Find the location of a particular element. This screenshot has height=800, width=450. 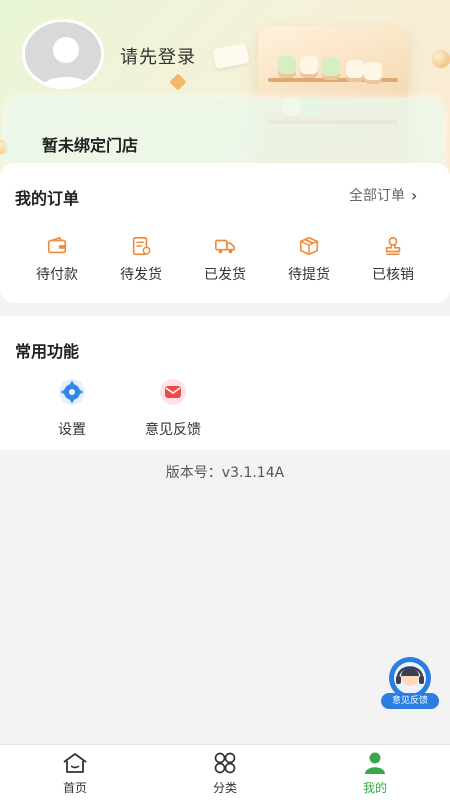

order-status-label: 待发货 is located at coordinates (141, 275).